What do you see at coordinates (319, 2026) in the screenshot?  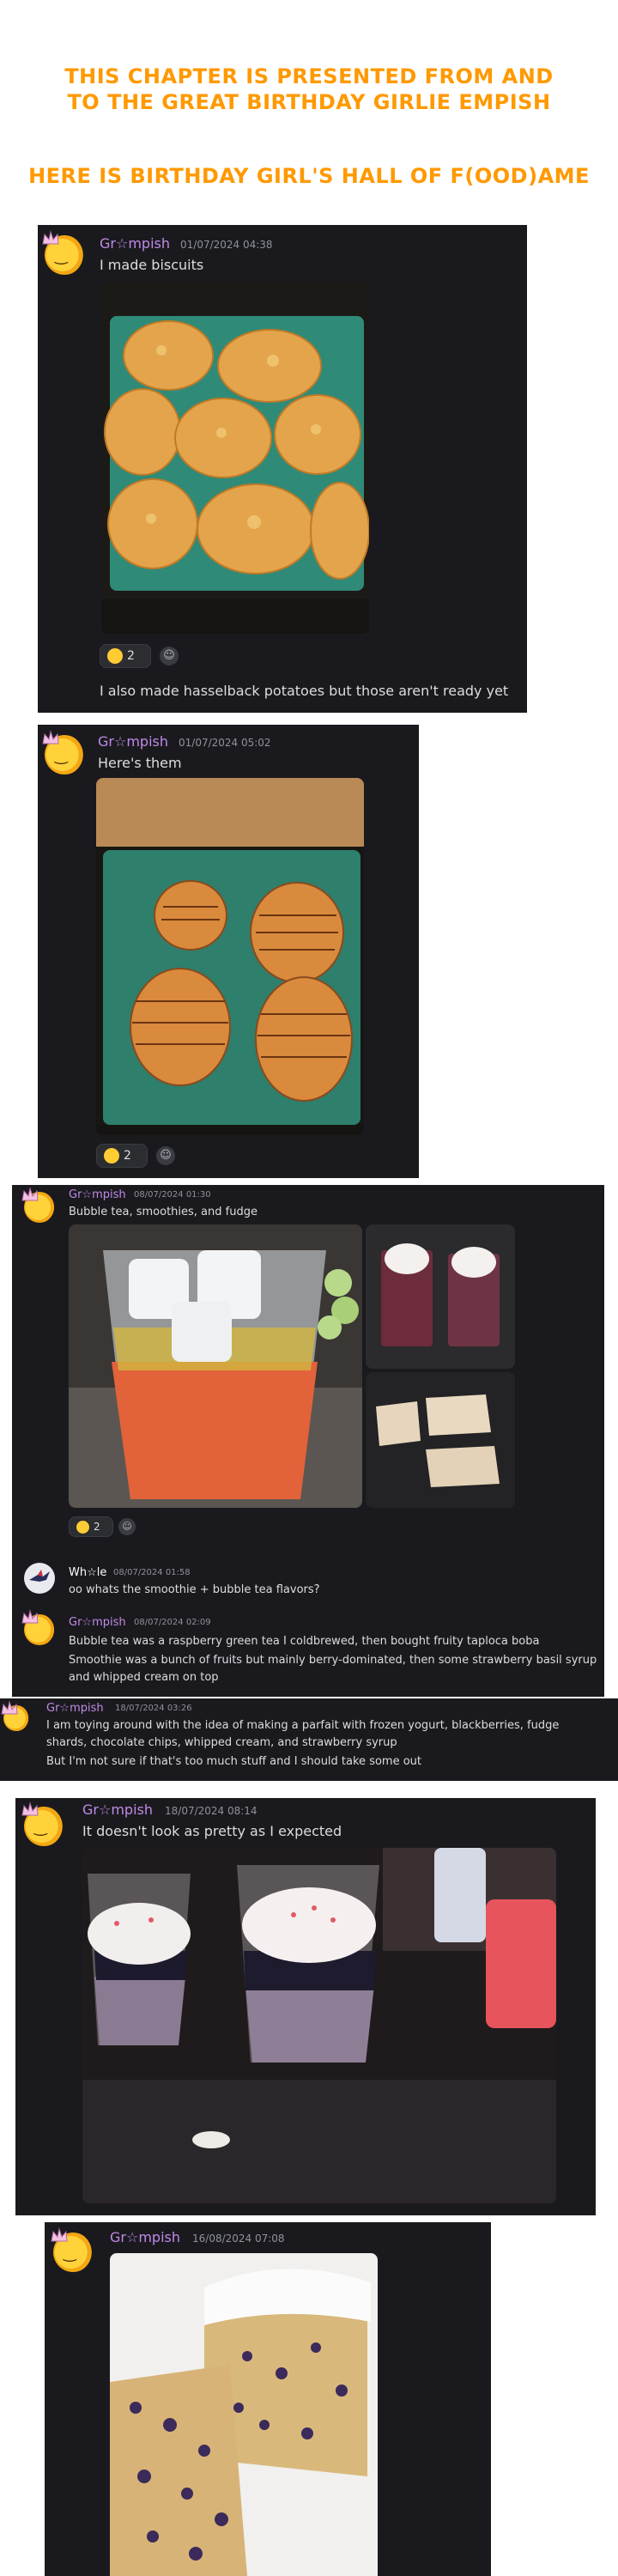 I see `parfait-photo` at bounding box center [319, 2026].